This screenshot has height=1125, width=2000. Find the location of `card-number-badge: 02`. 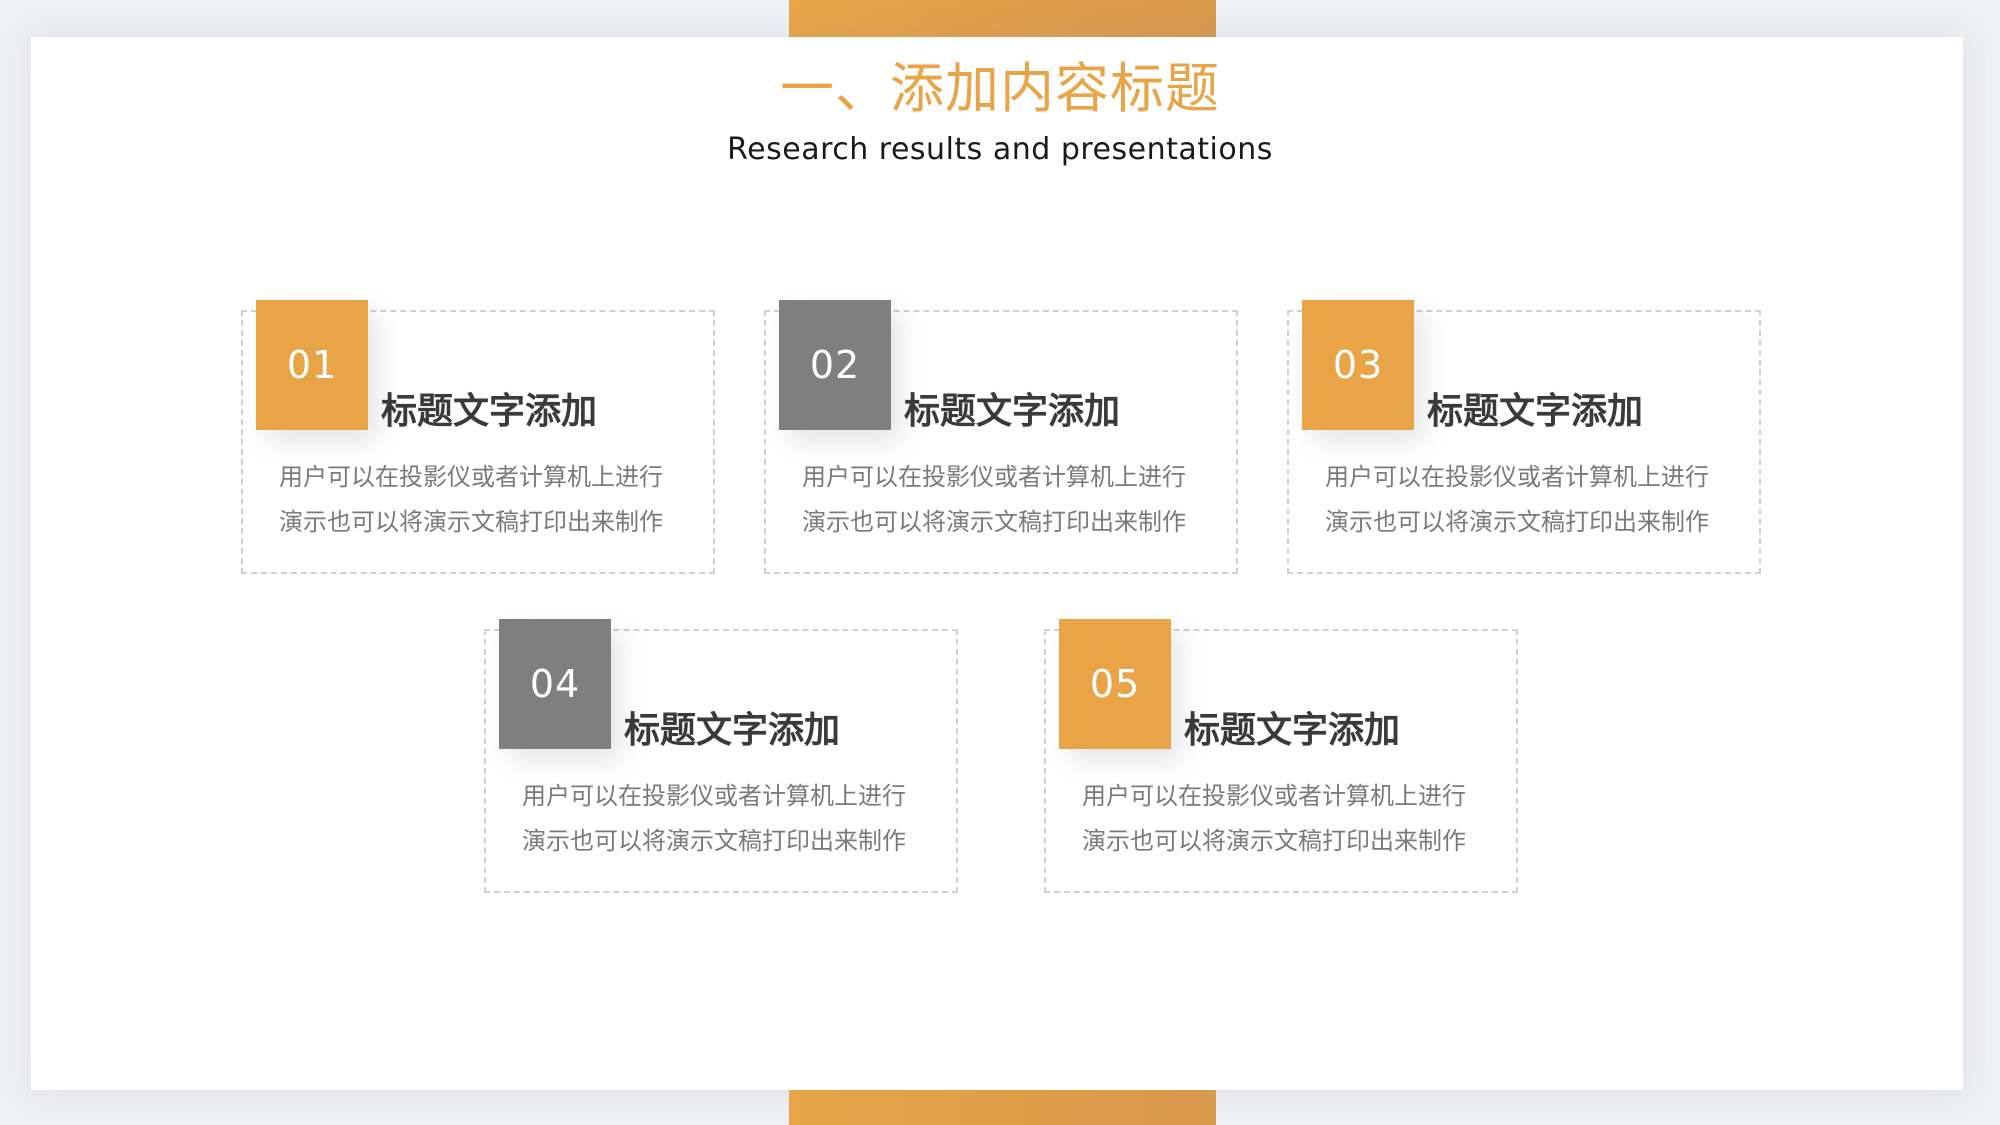

card-number-badge: 02 is located at coordinates (835, 365).